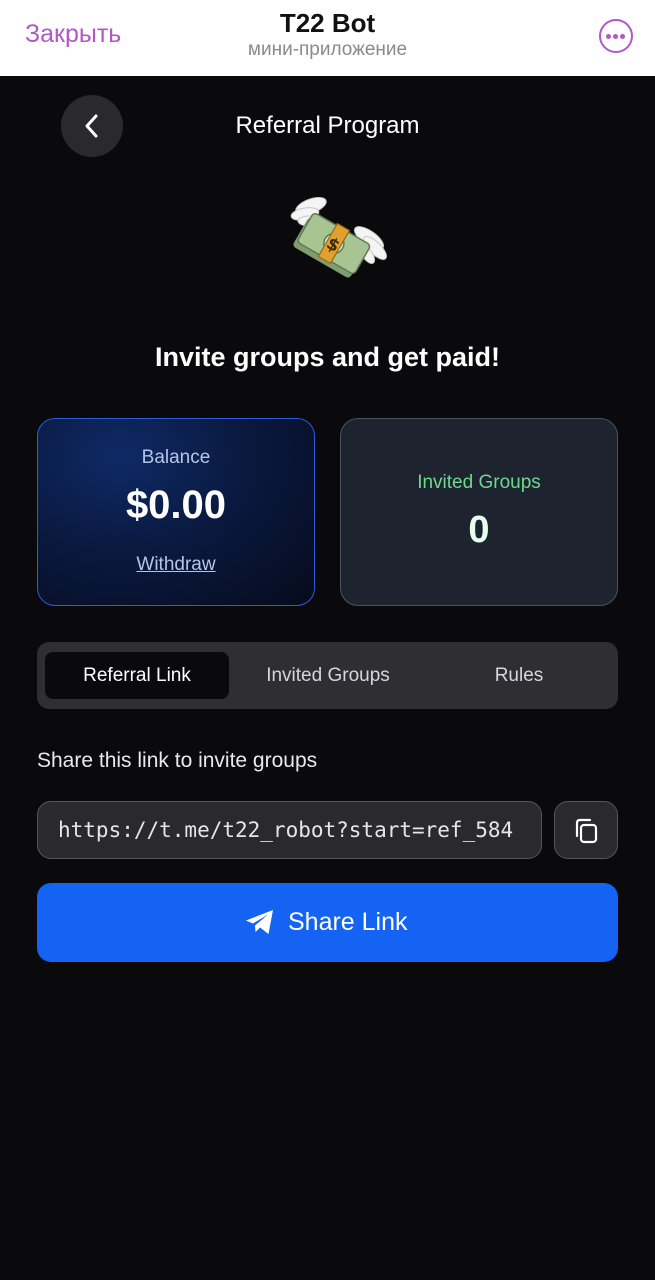  I want to click on invited-groups-value: 0, so click(479, 530).